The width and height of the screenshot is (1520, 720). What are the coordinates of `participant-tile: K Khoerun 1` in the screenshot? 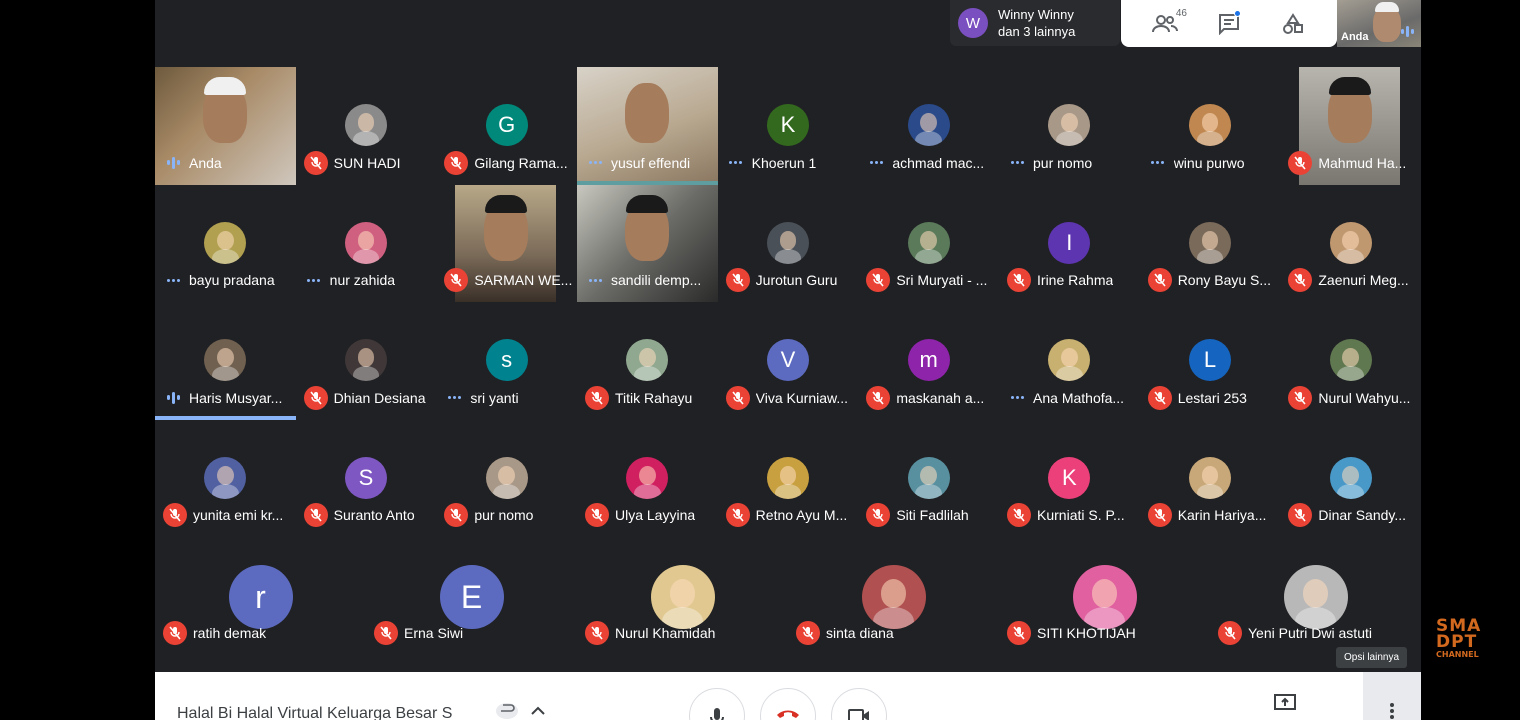 It's located at (788, 126).